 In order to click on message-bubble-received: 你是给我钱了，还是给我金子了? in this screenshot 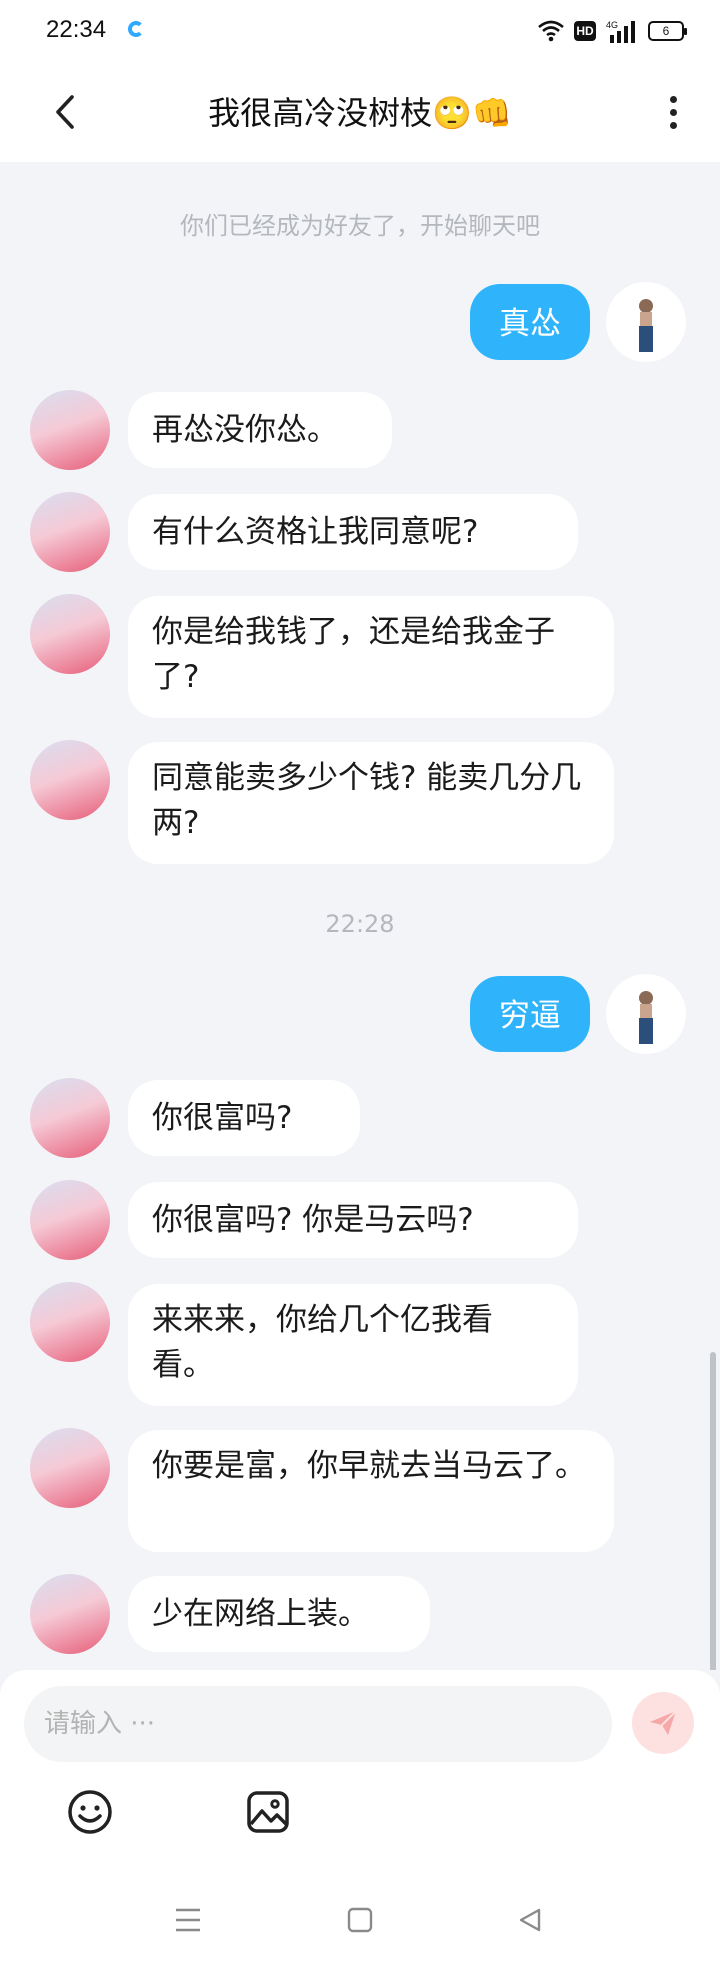, I will do `click(371, 657)`.